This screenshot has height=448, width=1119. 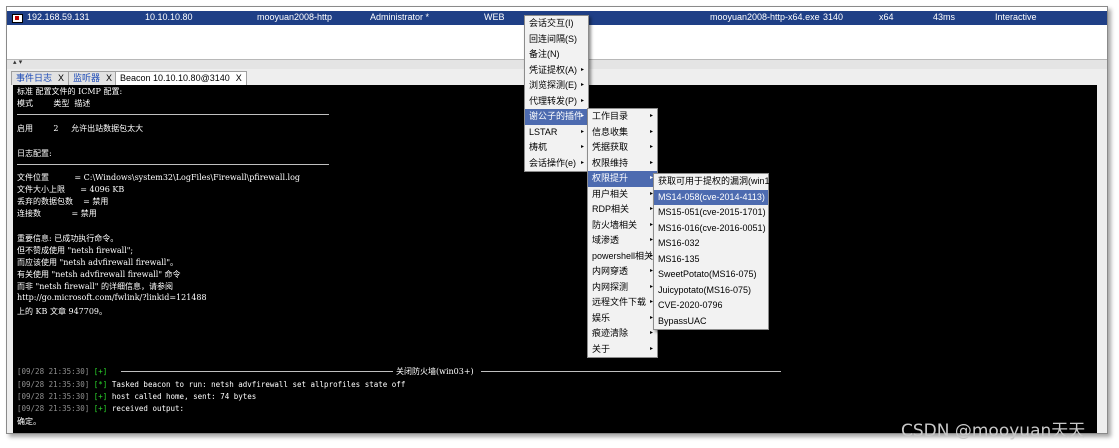 I want to click on submenu-item-intranet-scan: 内网探测 ▸, so click(x=622, y=288).